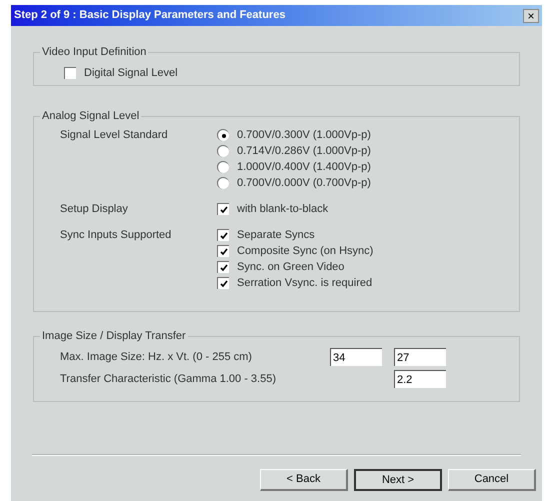 The image size is (546, 501). I want to click on checkbox-label: Serration Vsync. is required, so click(304, 283).